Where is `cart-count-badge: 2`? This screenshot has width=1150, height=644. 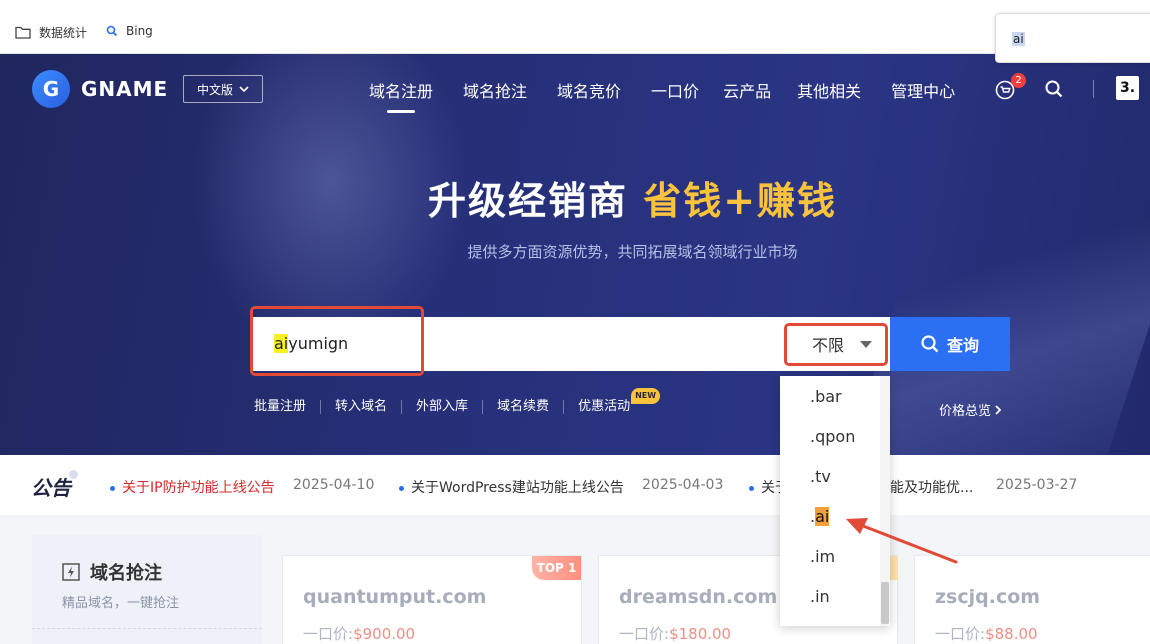
cart-count-badge: 2 is located at coordinates (1018, 80).